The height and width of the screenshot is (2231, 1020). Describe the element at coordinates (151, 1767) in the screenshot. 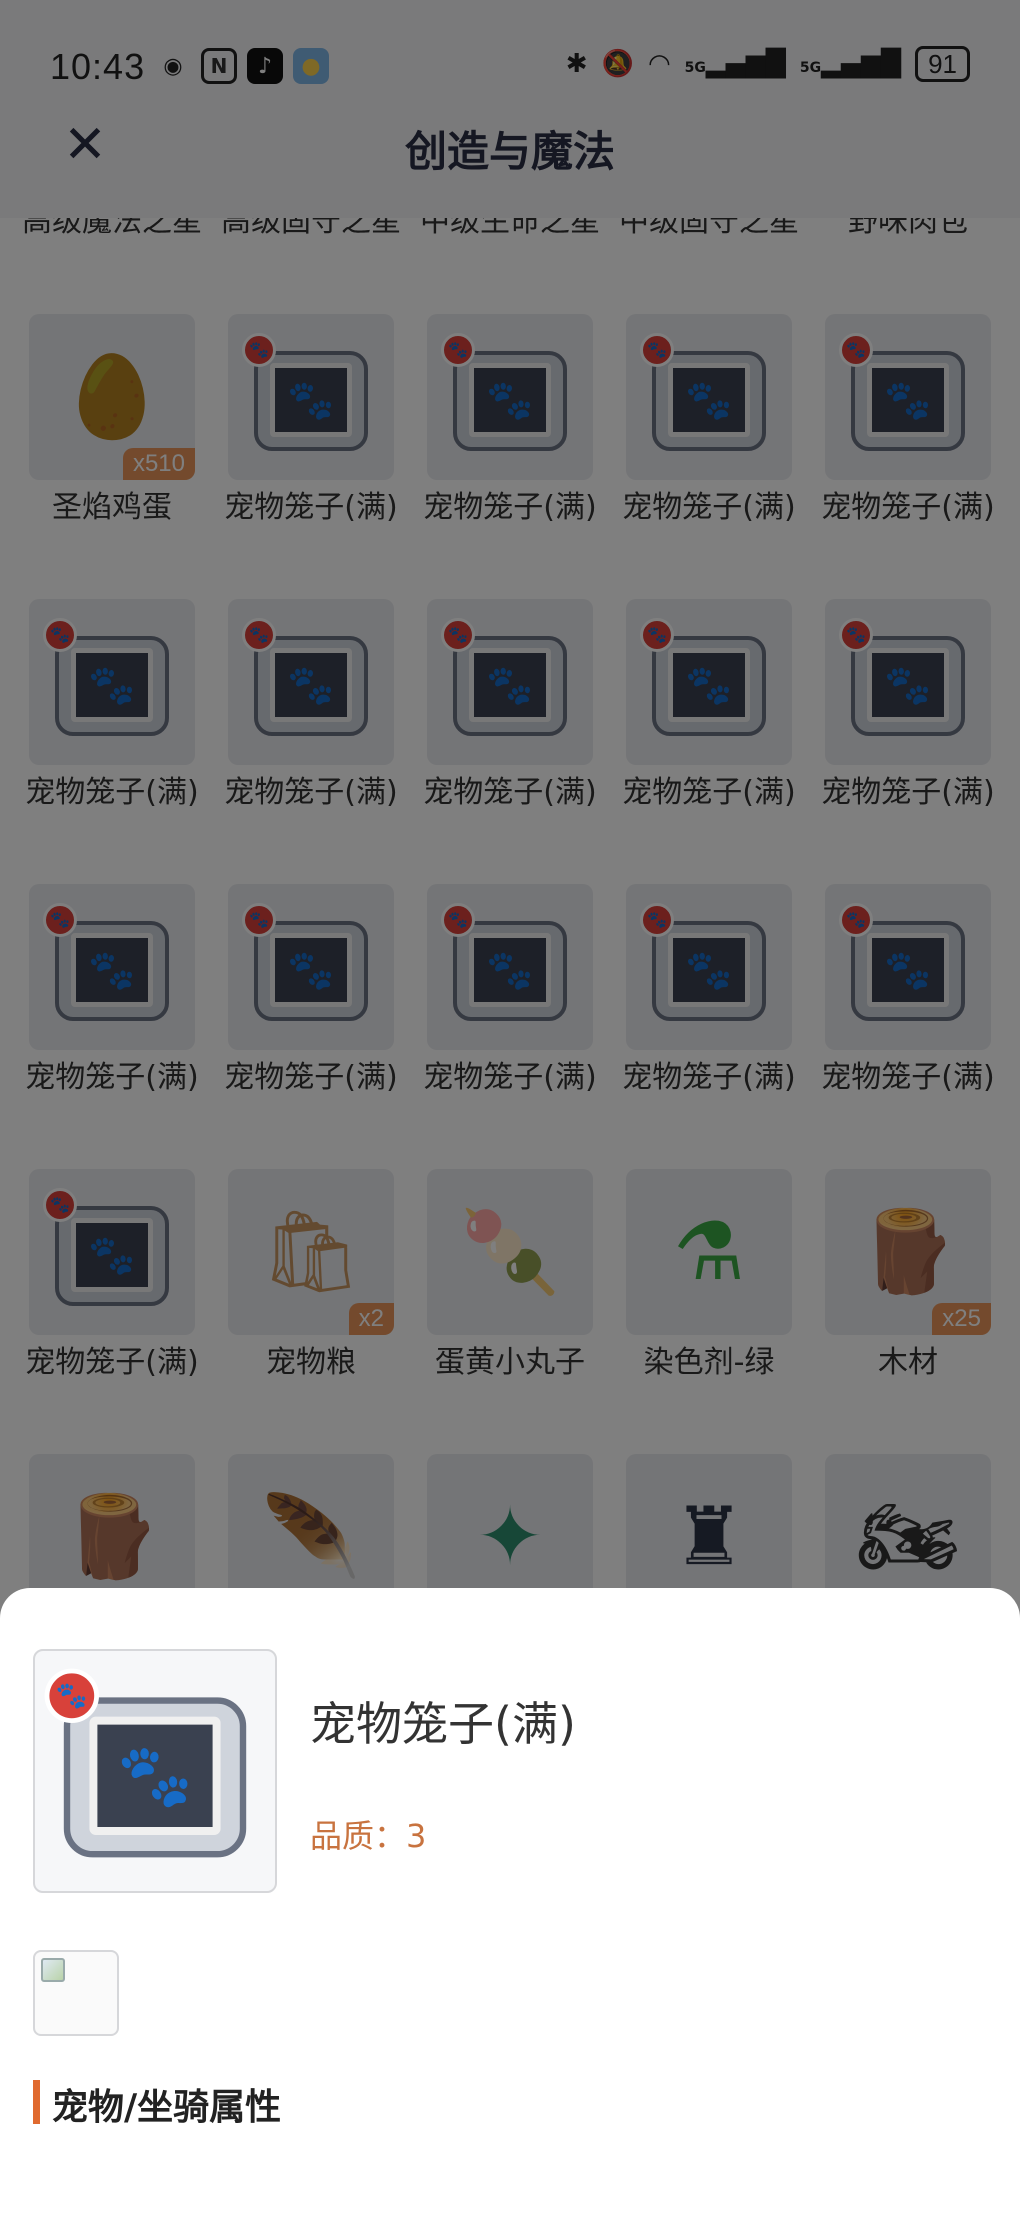

I see `pet-cage-icon: 🐾🐾` at that location.